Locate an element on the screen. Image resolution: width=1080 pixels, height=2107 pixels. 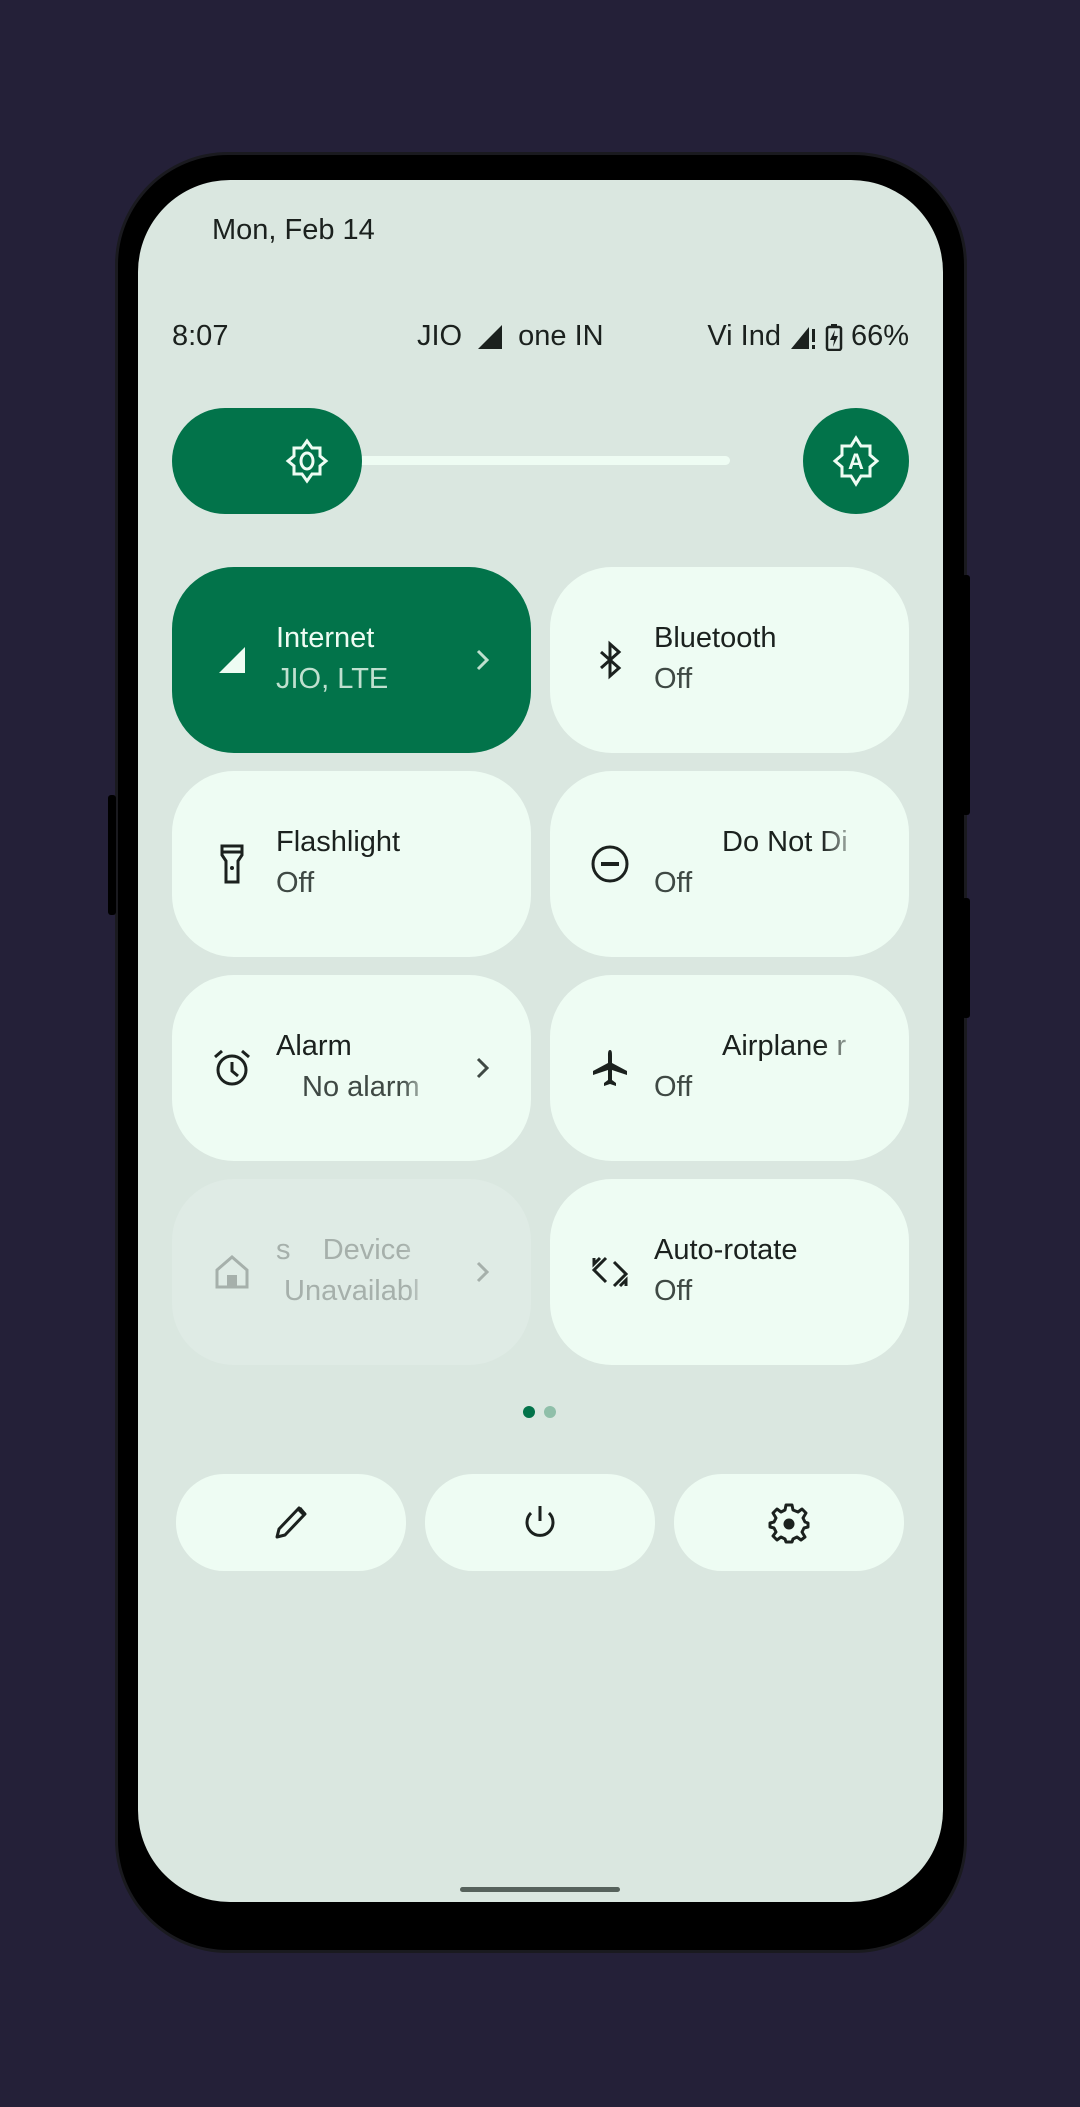
tile-device-controls: s Device Unavailabl is located at coordinates (351, 1272).